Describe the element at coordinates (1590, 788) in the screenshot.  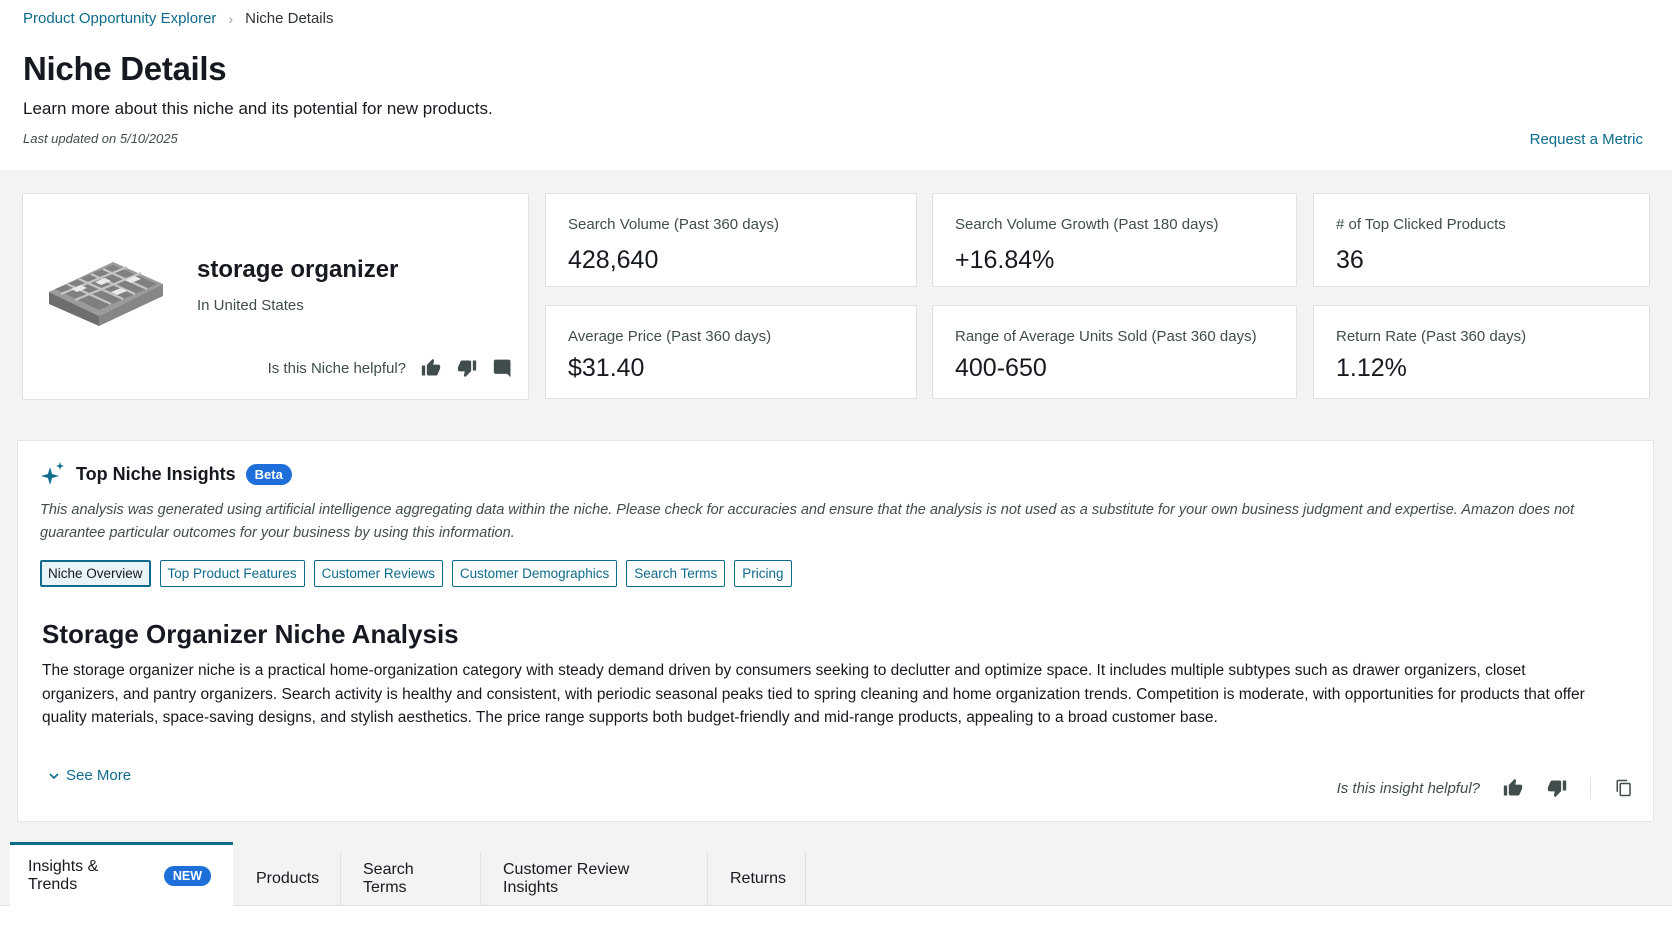
I see `divider` at that location.